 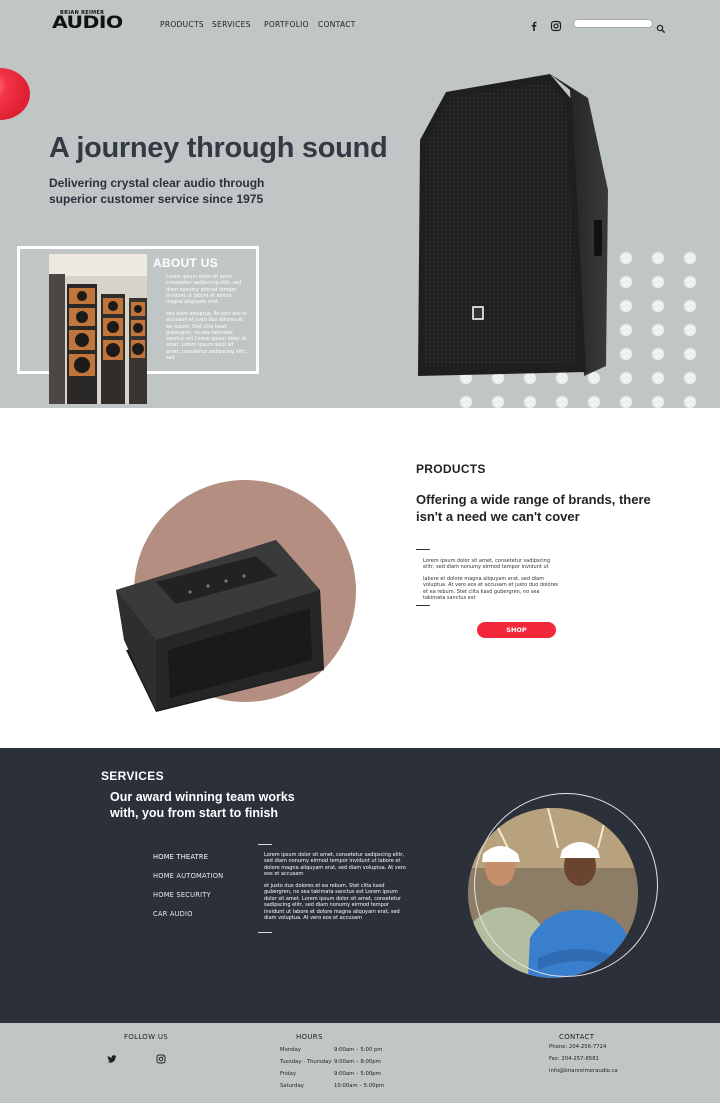 I want to click on contact-phone: Phone: 204-256-7724, so click(x=578, y=1047).